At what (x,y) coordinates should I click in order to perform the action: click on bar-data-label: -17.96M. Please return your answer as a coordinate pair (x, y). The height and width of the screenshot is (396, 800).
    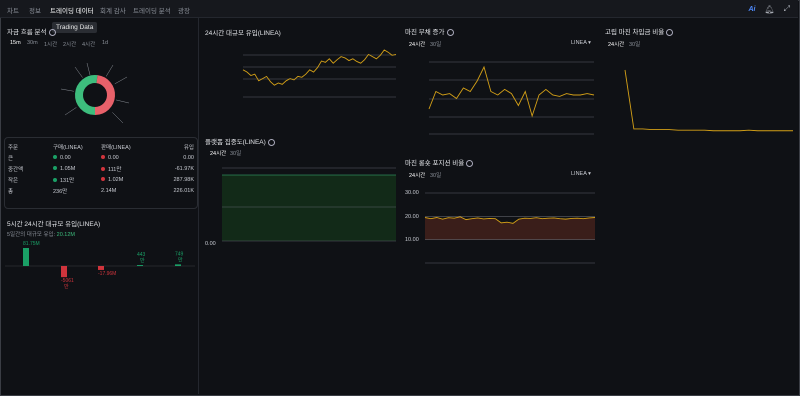
    Looking at the image, I should click on (107, 274).